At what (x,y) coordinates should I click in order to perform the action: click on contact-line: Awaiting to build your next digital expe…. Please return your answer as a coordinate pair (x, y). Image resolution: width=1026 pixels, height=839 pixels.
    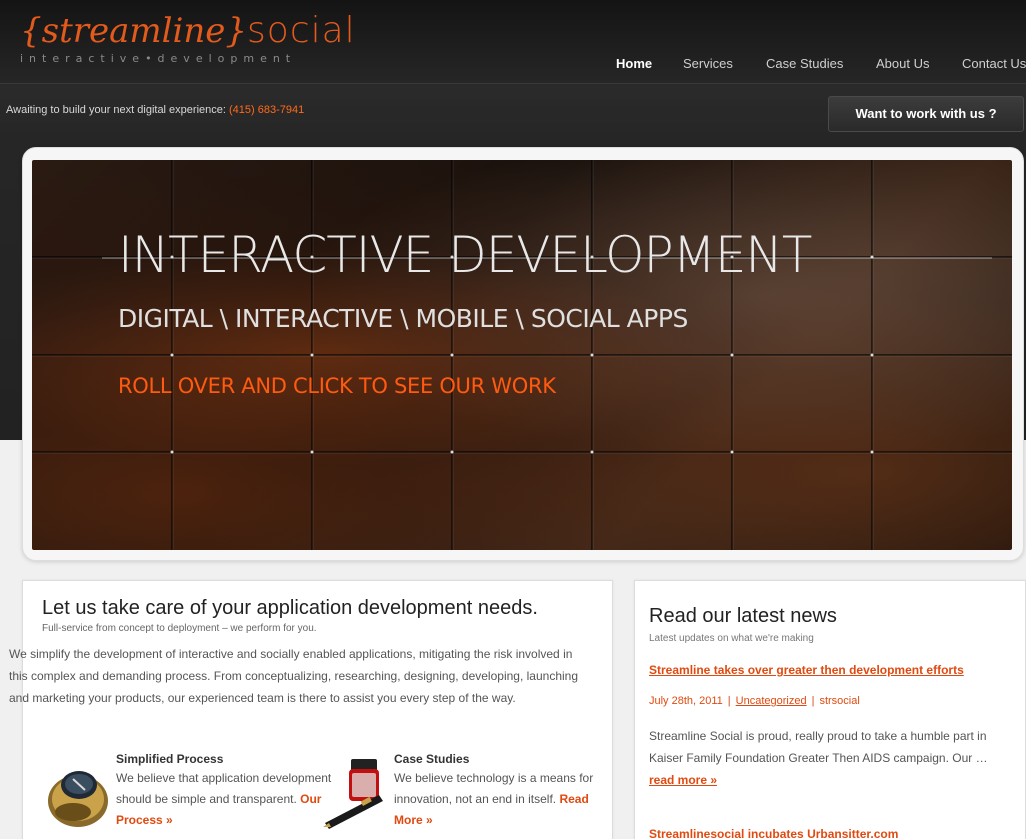
    Looking at the image, I should click on (155, 110).